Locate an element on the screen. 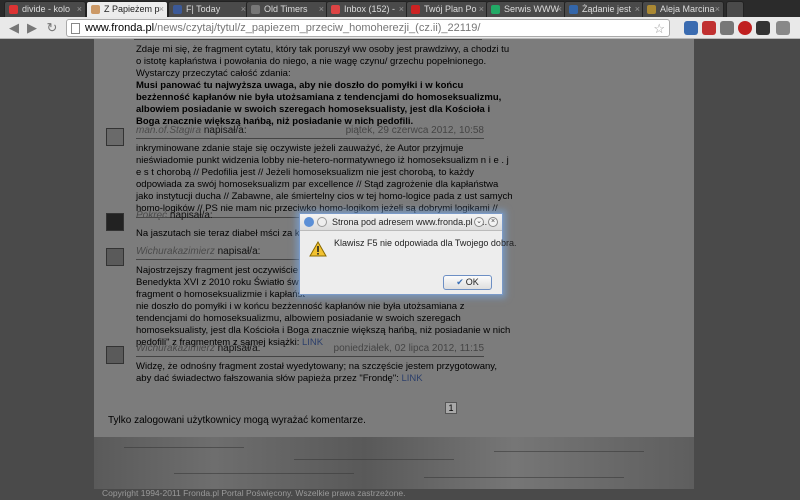 The image size is (800, 500). comment-date: poniedziałek, 02 lipca 2012, 11:15 is located at coordinates (408, 348).